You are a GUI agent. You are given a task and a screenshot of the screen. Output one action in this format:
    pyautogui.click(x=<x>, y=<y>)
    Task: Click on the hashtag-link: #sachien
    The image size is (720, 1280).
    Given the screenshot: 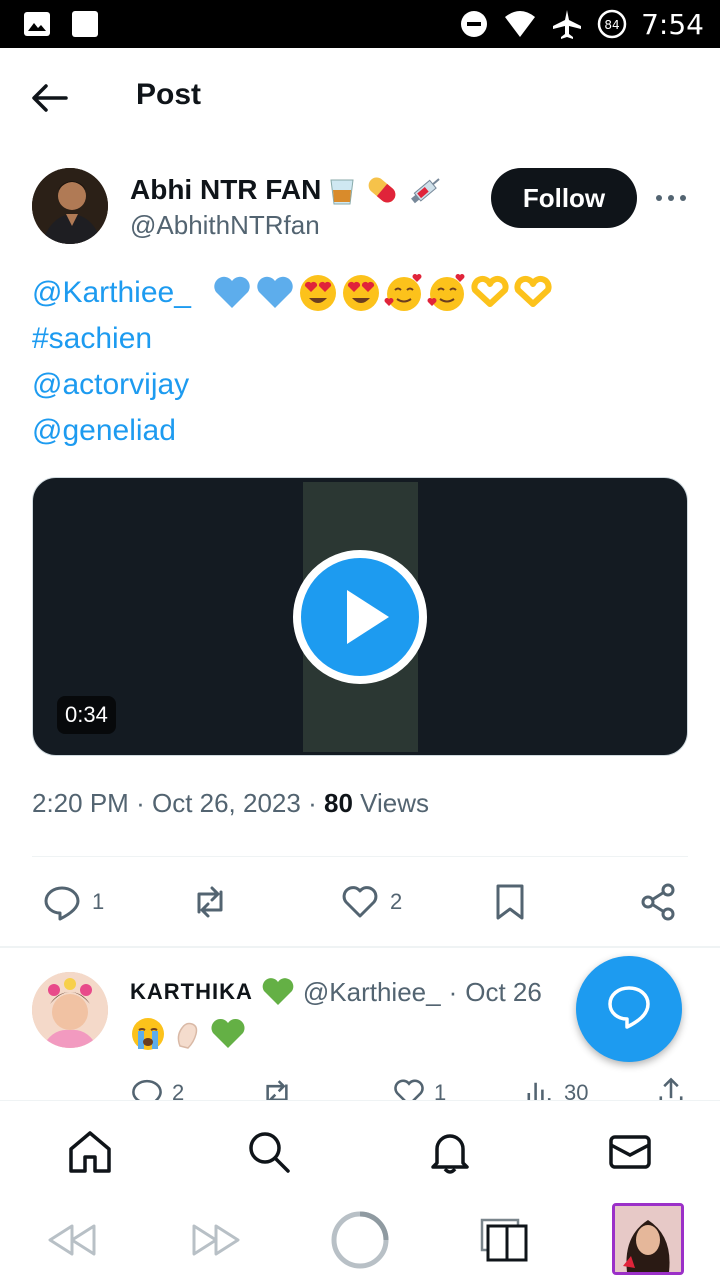 What is the action you would take?
    pyautogui.click(x=92, y=339)
    